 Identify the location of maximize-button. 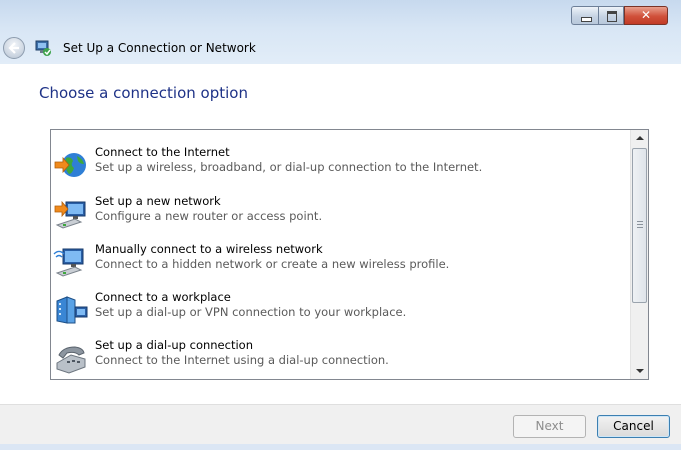
(611, 15).